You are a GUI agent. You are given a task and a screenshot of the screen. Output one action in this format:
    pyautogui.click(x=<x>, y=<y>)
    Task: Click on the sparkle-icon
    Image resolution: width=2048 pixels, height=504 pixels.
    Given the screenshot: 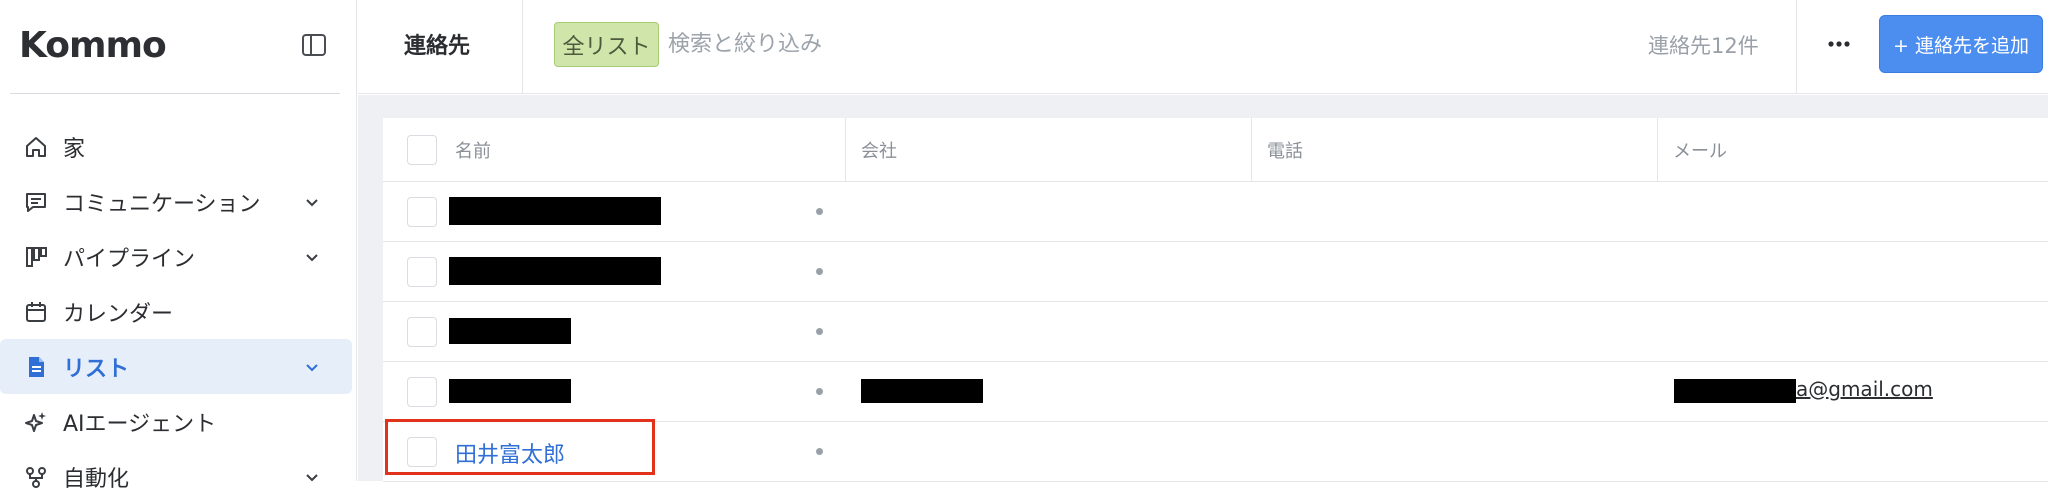 What is the action you would take?
    pyautogui.click(x=36, y=422)
    